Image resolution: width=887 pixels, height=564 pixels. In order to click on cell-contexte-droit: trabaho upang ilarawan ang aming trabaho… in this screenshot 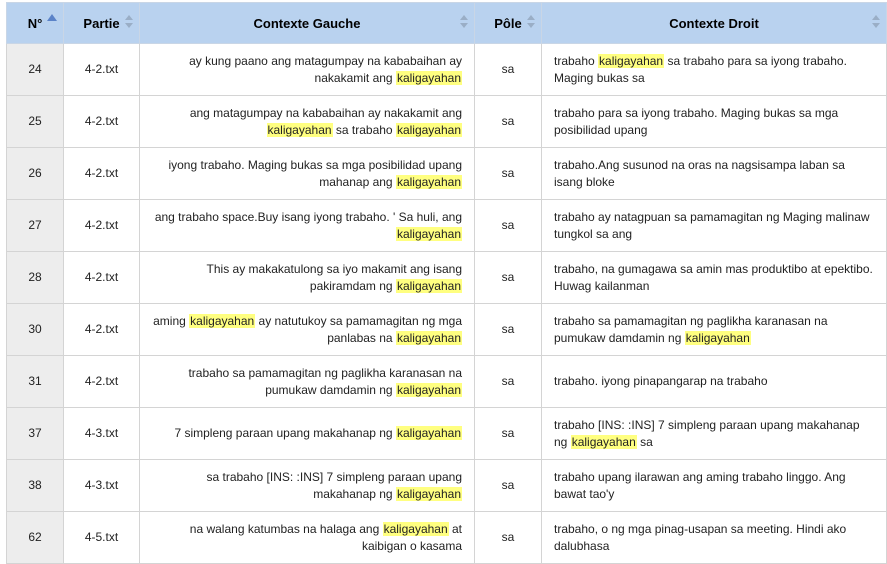, I will do `click(714, 485)`.